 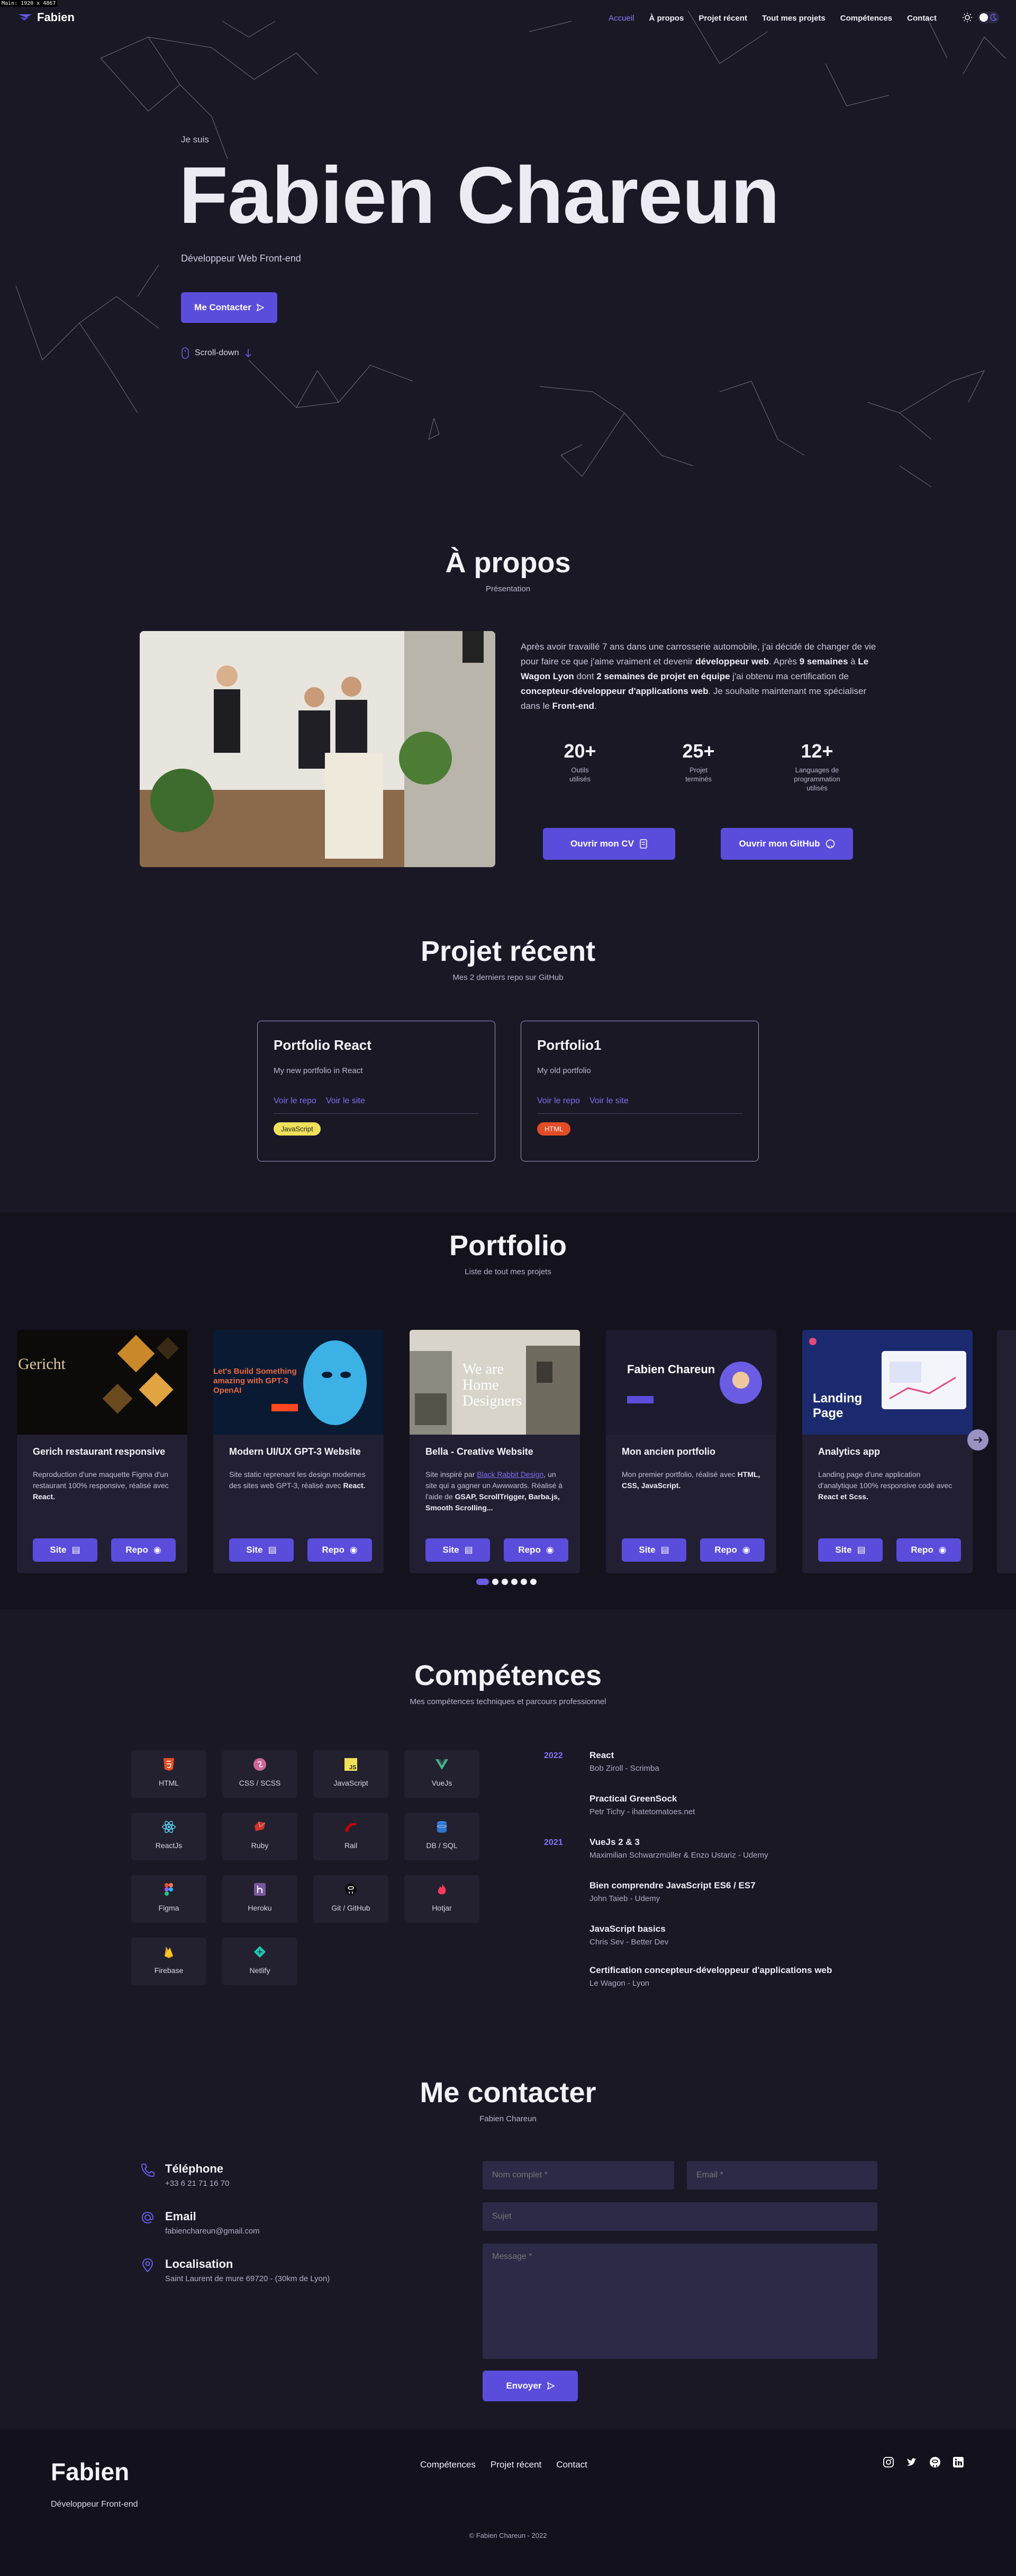 What do you see at coordinates (318, 1071) in the screenshot?
I see `recent-card-desc: My new portfolio in React` at bounding box center [318, 1071].